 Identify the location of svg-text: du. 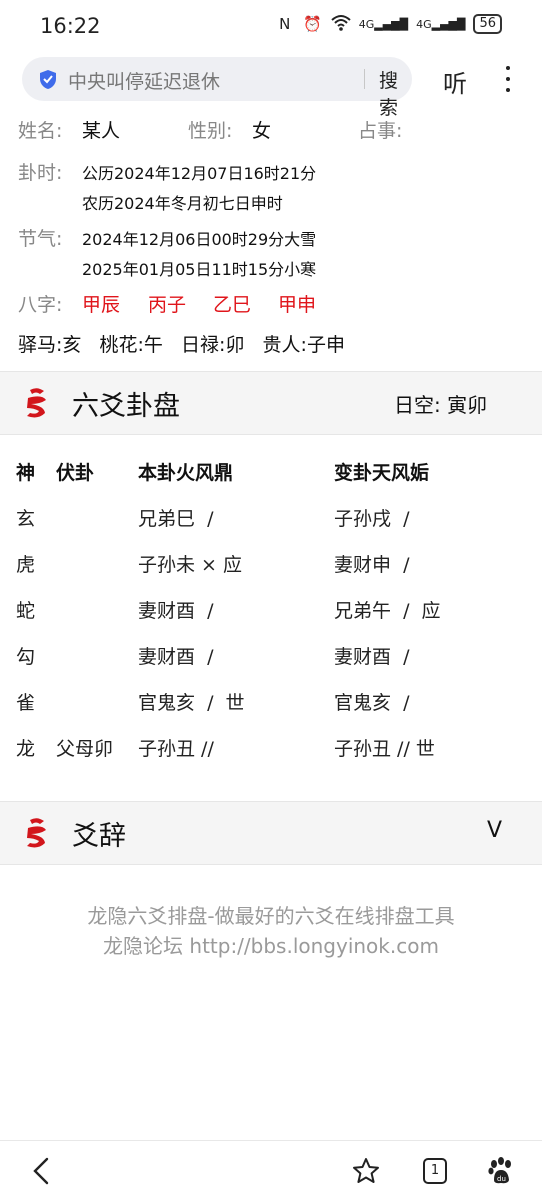
(501, 1179).